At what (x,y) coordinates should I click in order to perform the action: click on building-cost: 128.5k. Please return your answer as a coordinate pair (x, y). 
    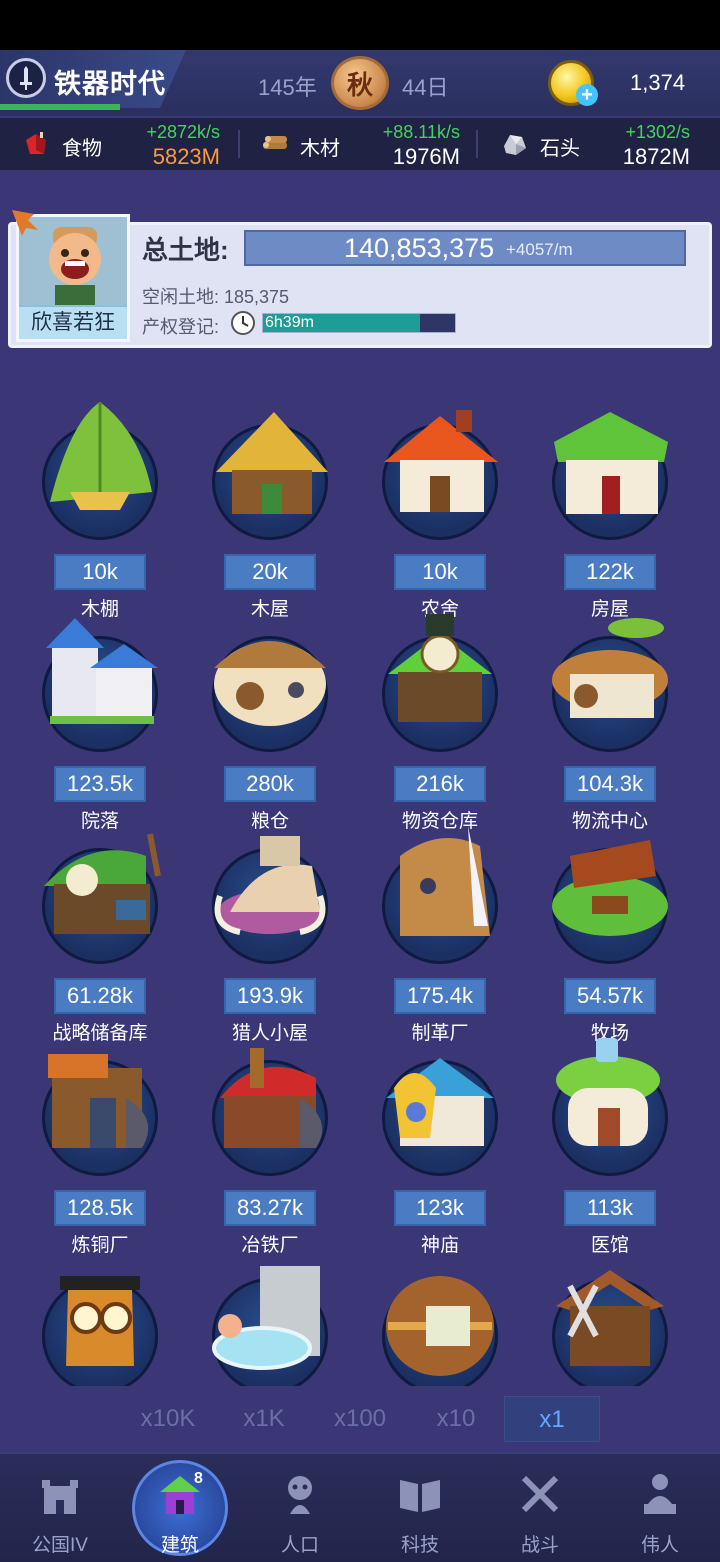
    Looking at the image, I should click on (100, 1208).